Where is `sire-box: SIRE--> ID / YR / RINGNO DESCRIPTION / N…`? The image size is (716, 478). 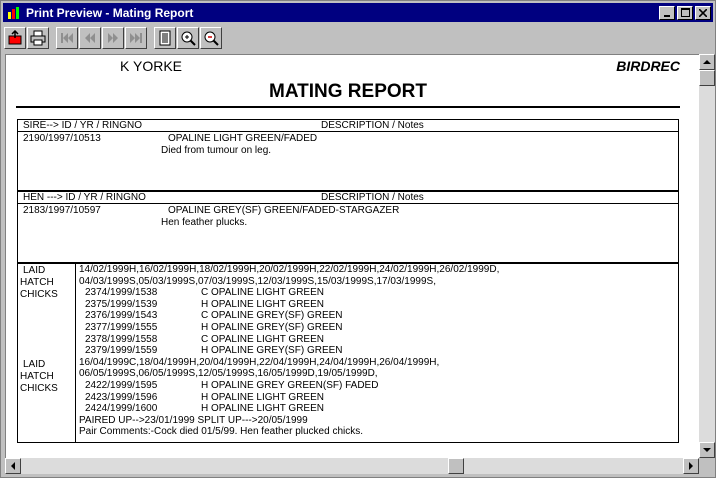 sire-box: SIRE--> ID / YR / RINGNO DESCRIPTION / N… is located at coordinates (348, 155).